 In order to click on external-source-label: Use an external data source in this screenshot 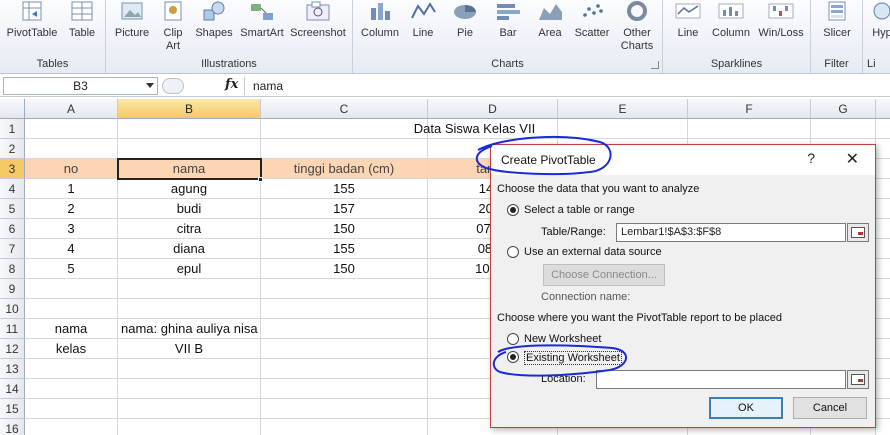, I will do `click(593, 252)`.